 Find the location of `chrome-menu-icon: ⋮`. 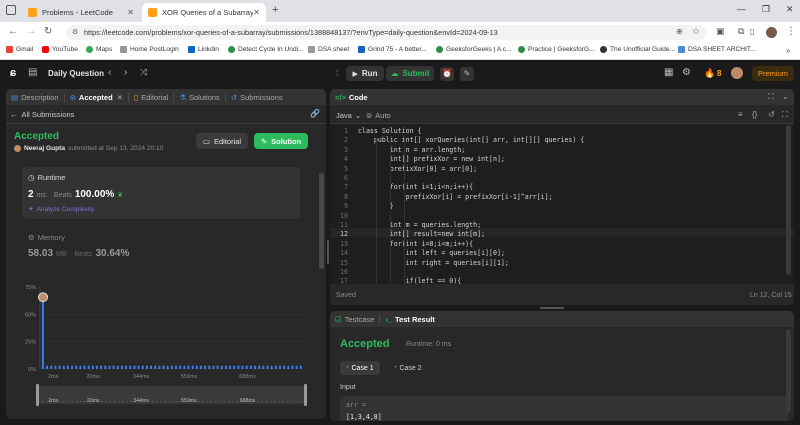

chrome-menu-icon: ⋮ is located at coordinates (791, 31).